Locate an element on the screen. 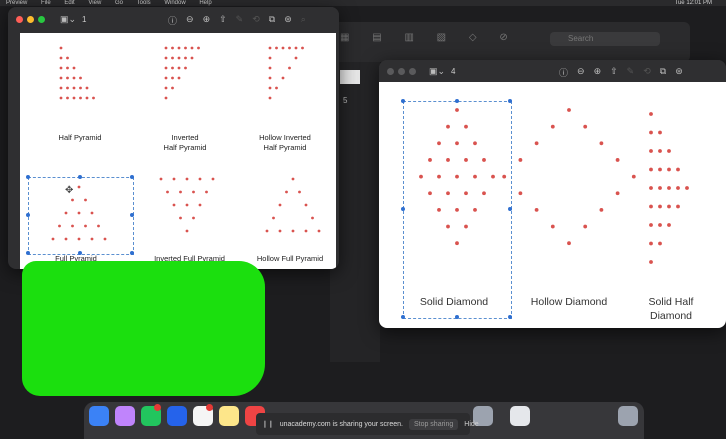 The image size is (726, 439). hide-button: Hide is located at coordinates (471, 424).